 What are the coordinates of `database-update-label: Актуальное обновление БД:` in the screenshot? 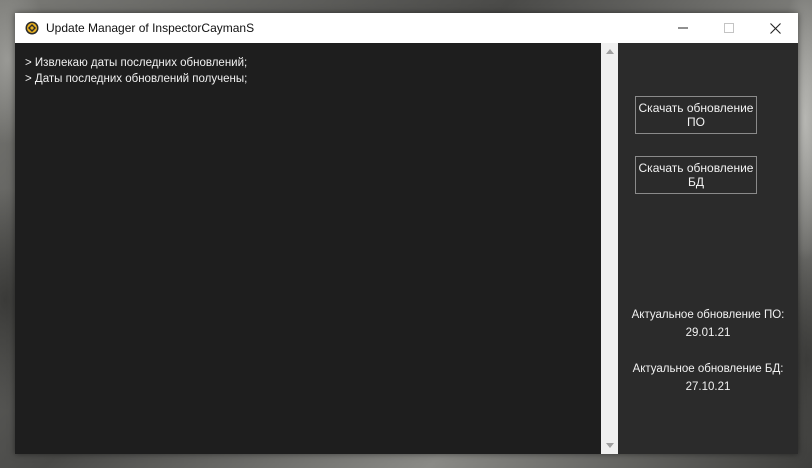 It's located at (708, 369).